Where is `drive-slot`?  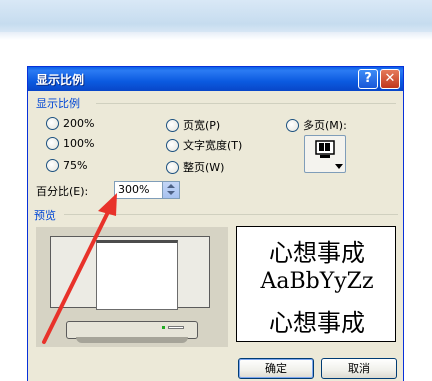
drive-slot is located at coordinates (176, 327).